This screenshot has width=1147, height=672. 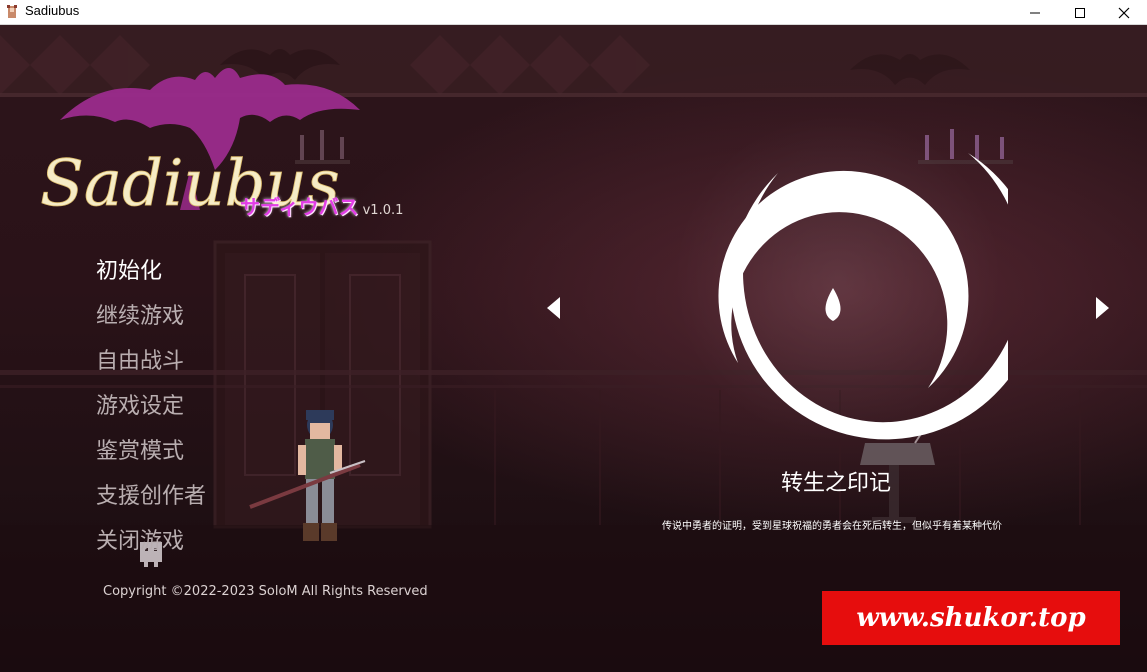 I want to click on minimize-button, so click(x=1035, y=12).